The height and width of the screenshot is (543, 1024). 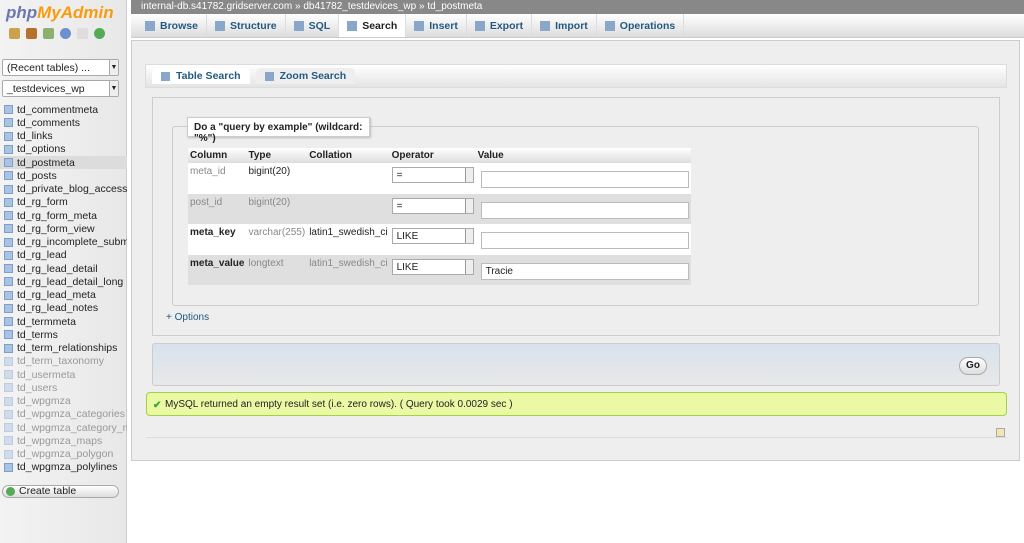 What do you see at coordinates (63, 295) in the screenshot?
I see `sidebar-table-item: td_rg_lead_meta` at bounding box center [63, 295].